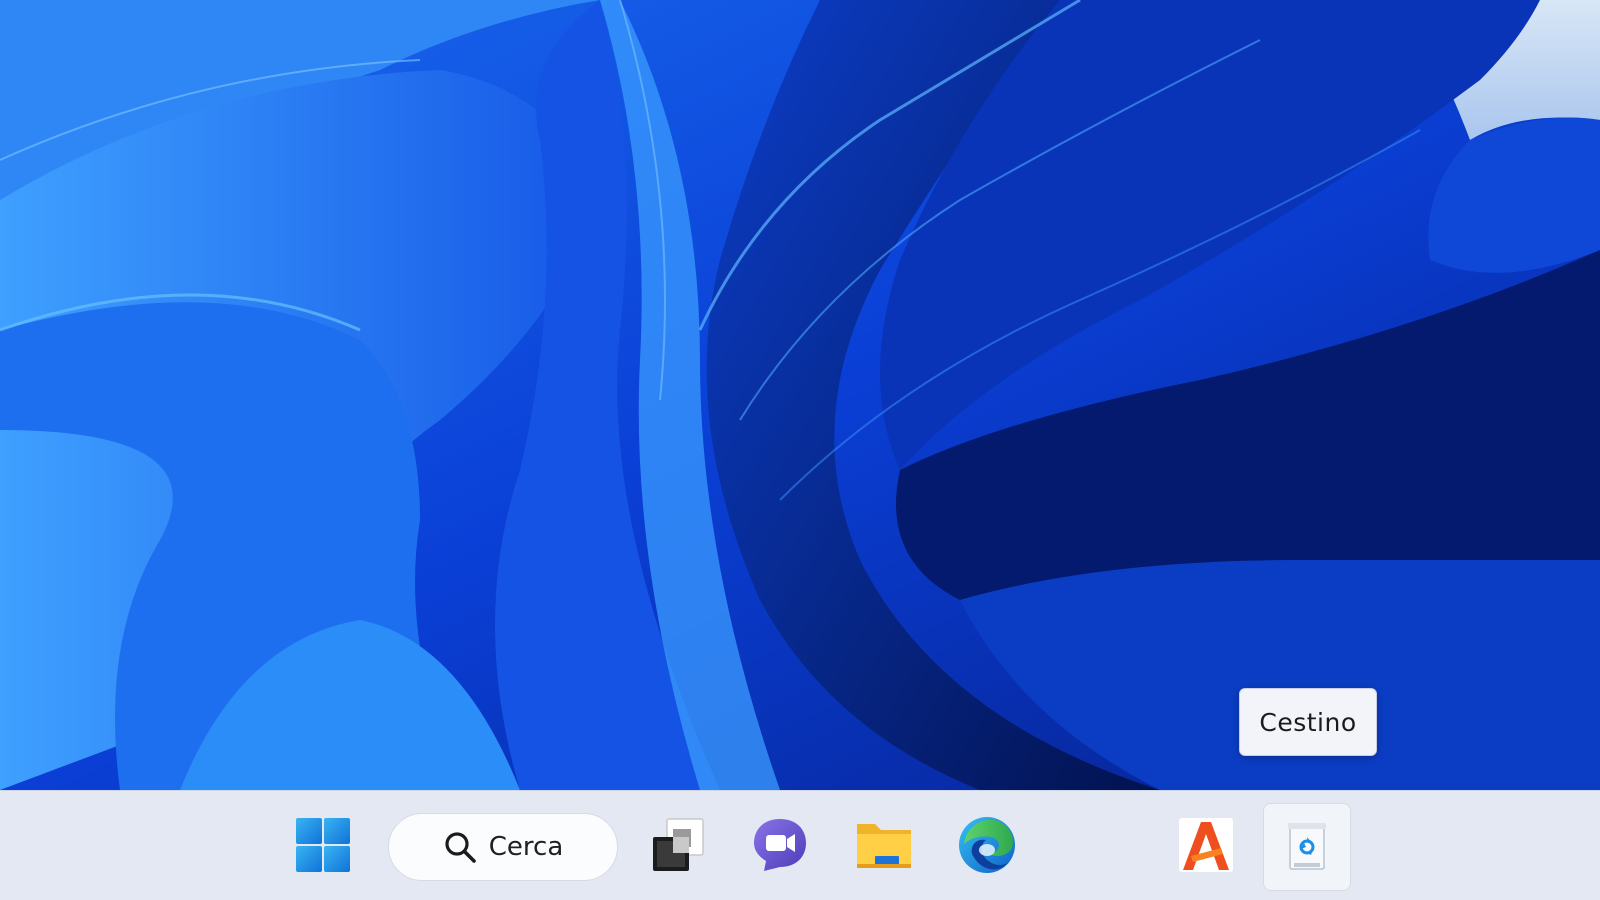 The height and width of the screenshot is (900, 1600). I want to click on edge-browser-icon, so click(987, 845).